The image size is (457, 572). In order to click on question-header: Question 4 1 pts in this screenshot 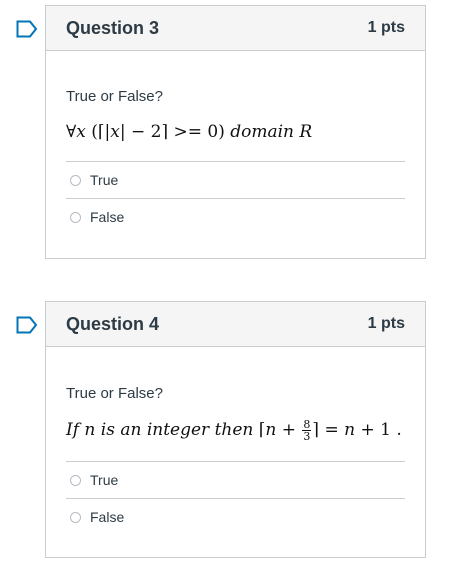, I will do `click(235, 324)`.